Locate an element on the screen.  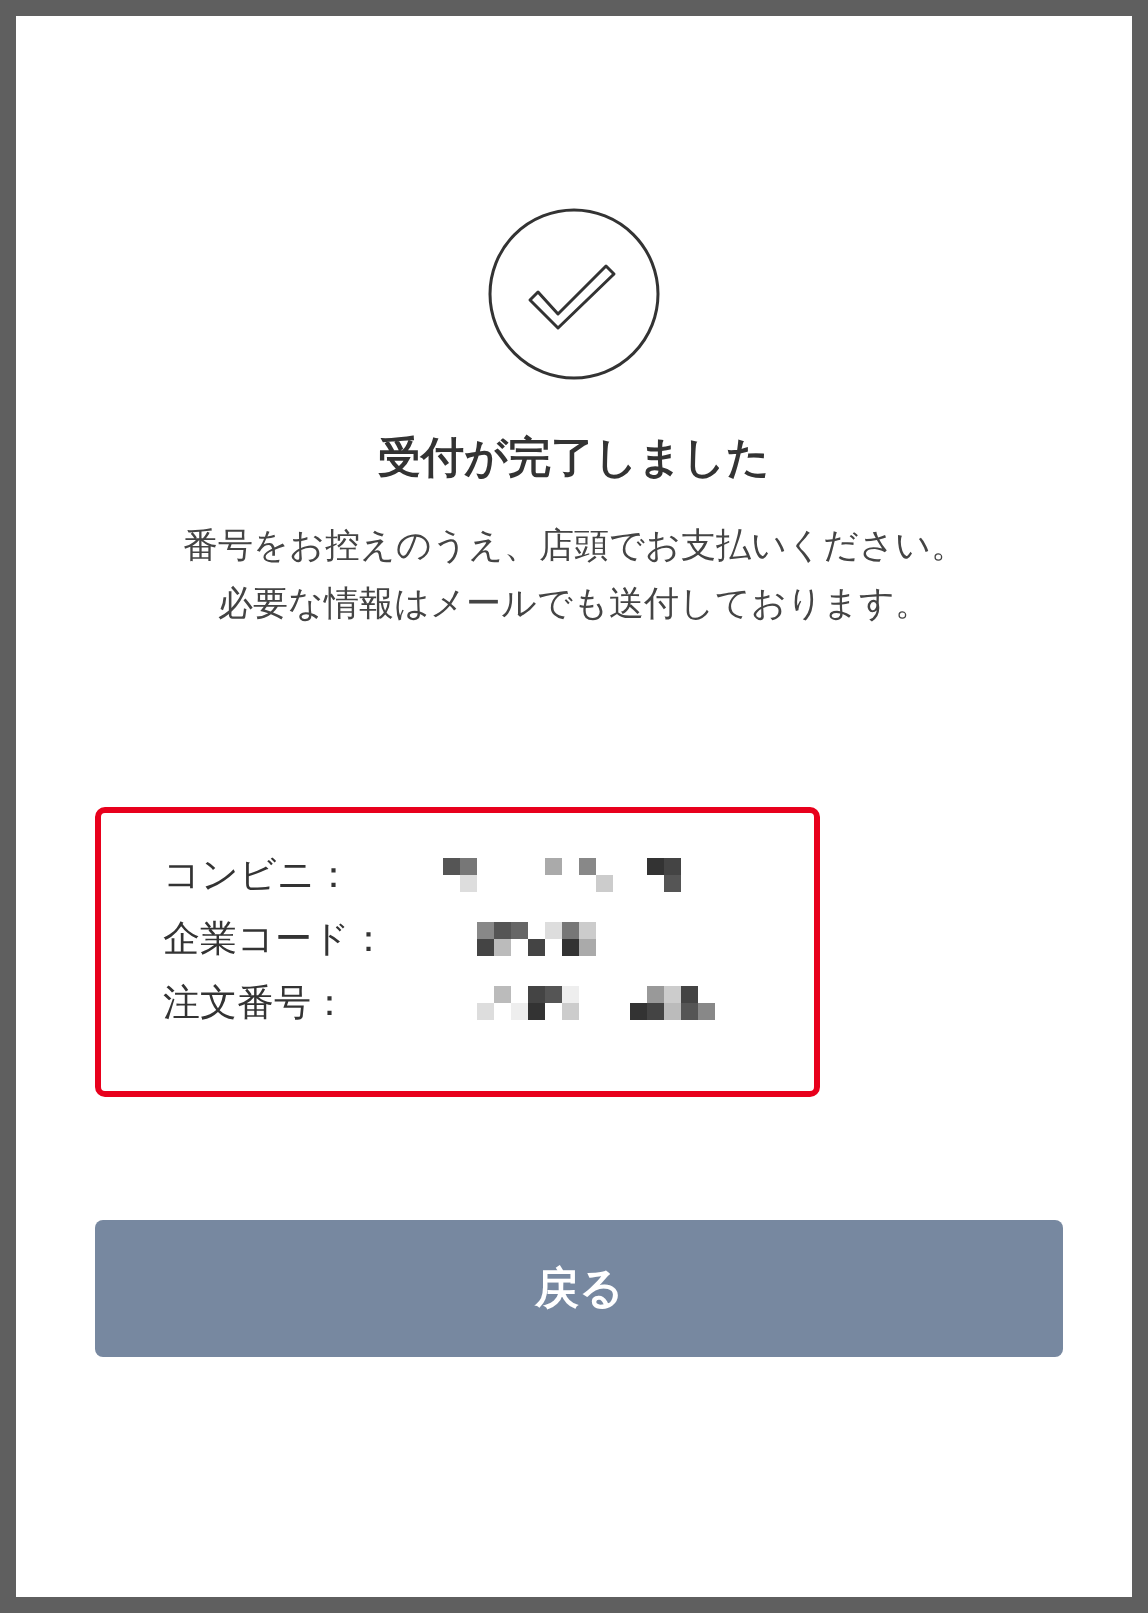
info-label: 注文番号： is located at coordinates (256, 1003).